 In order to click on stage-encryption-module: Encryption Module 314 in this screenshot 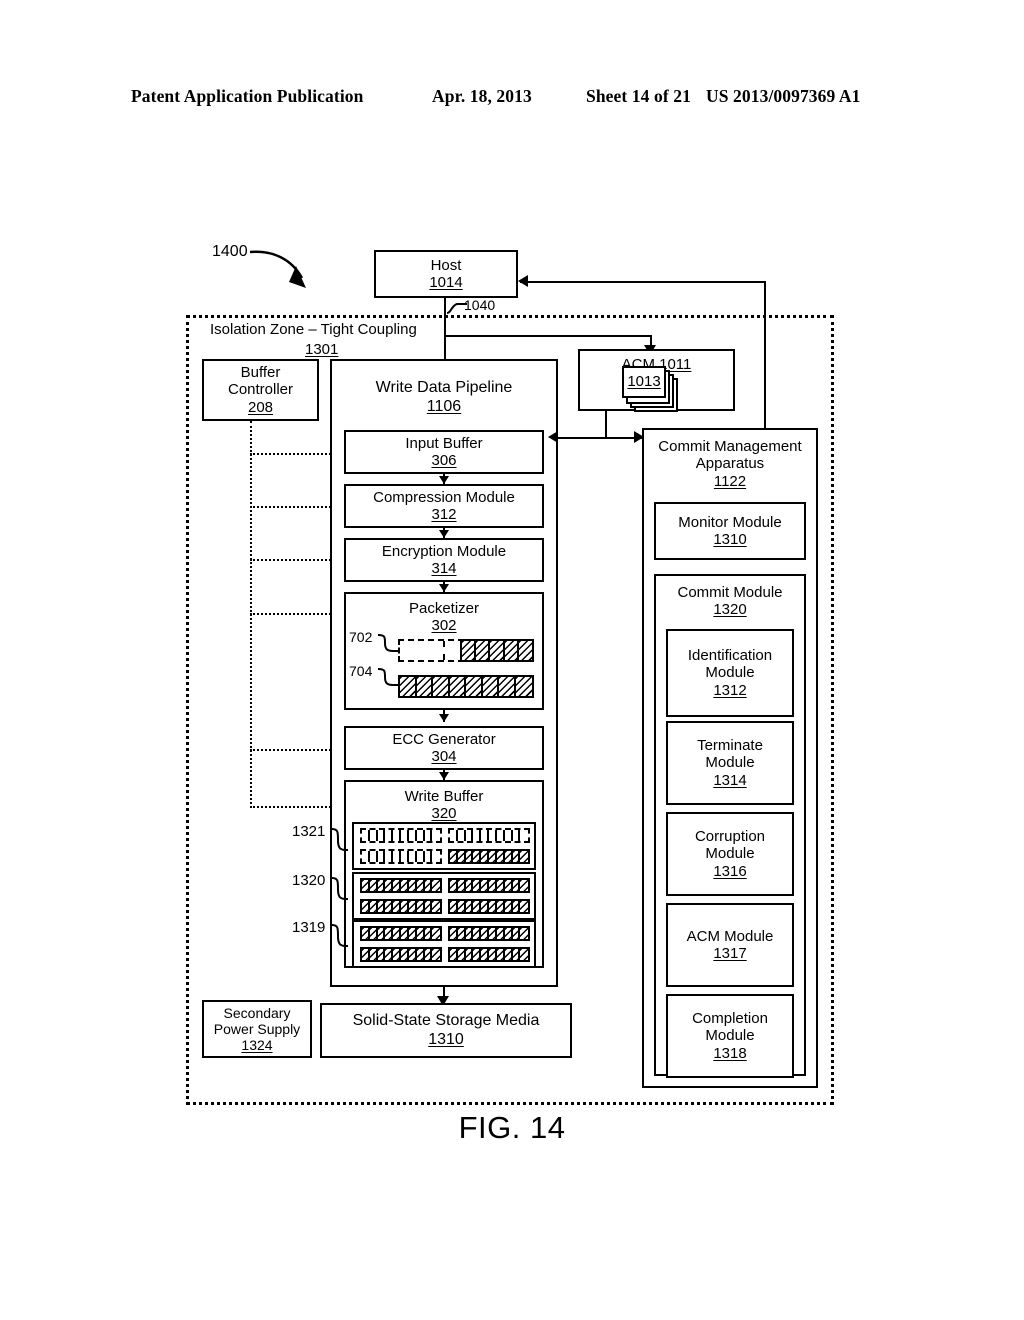, I will do `click(444, 560)`.